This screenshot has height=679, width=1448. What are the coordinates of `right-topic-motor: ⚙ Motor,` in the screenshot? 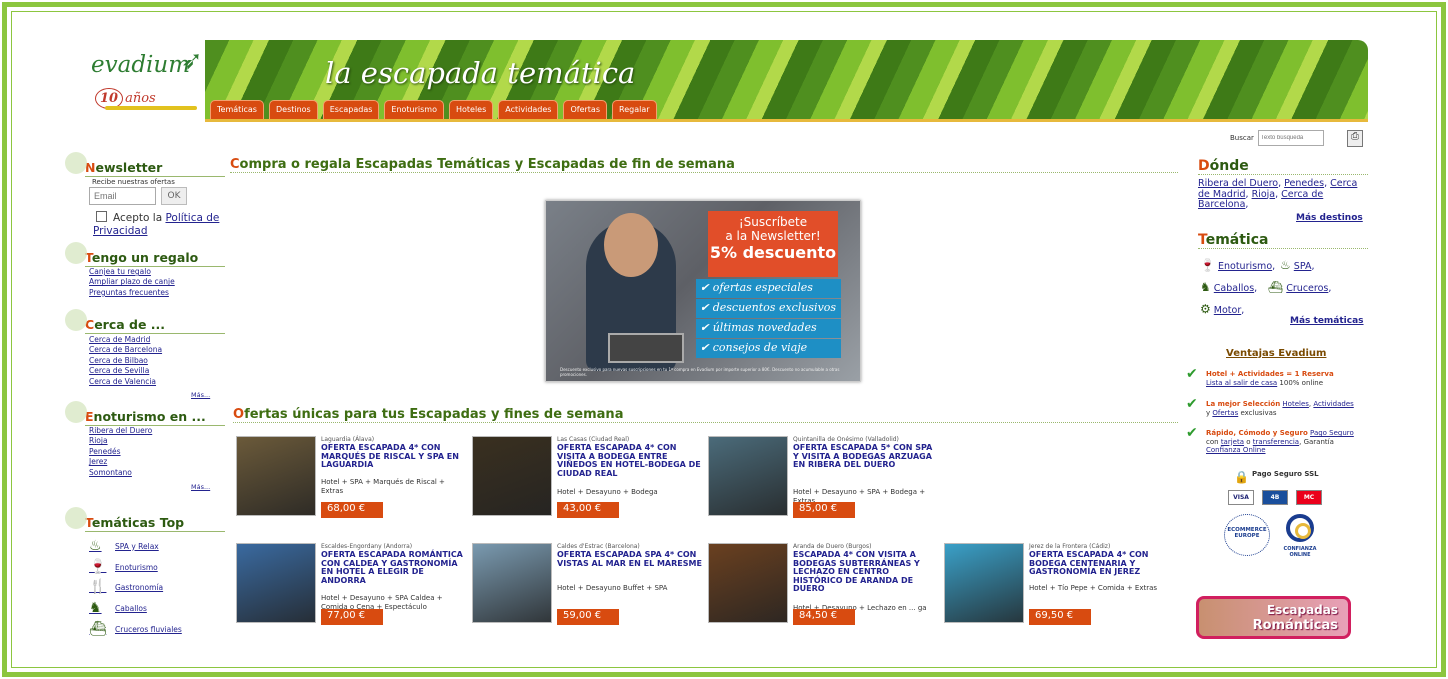 It's located at (1222, 309).